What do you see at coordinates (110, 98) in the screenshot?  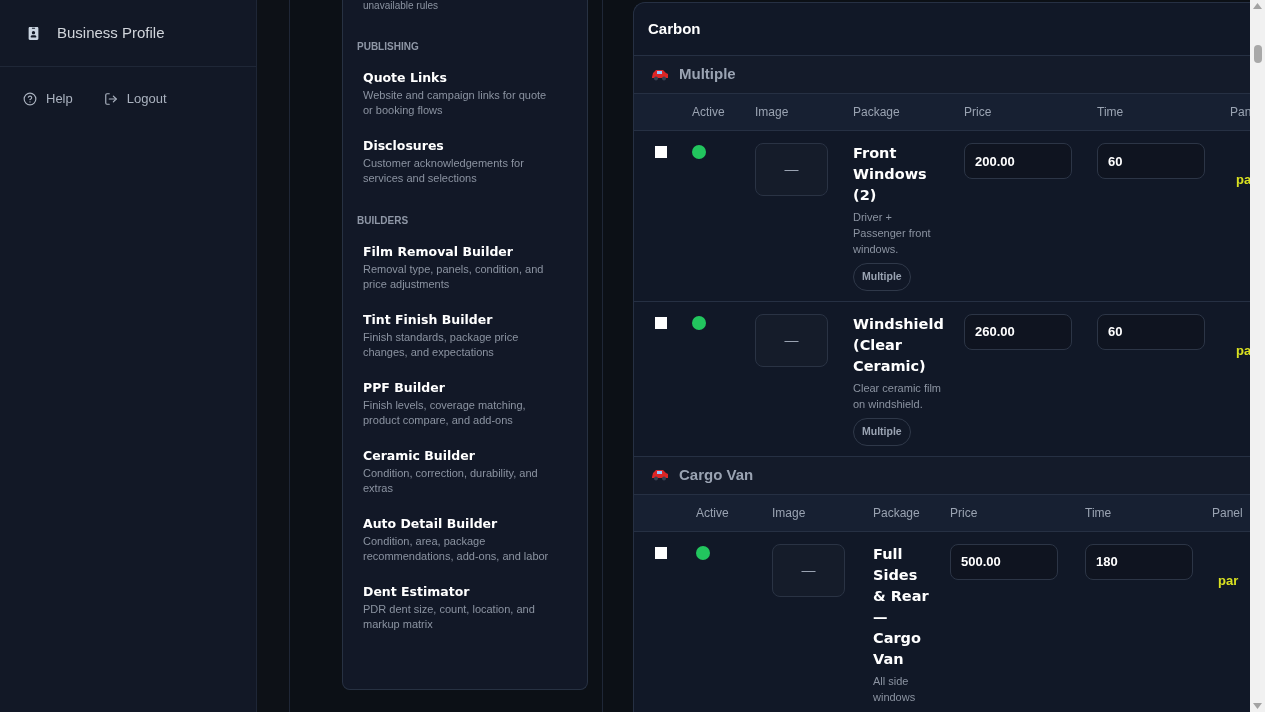 I see `logout-icon` at bounding box center [110, 98].